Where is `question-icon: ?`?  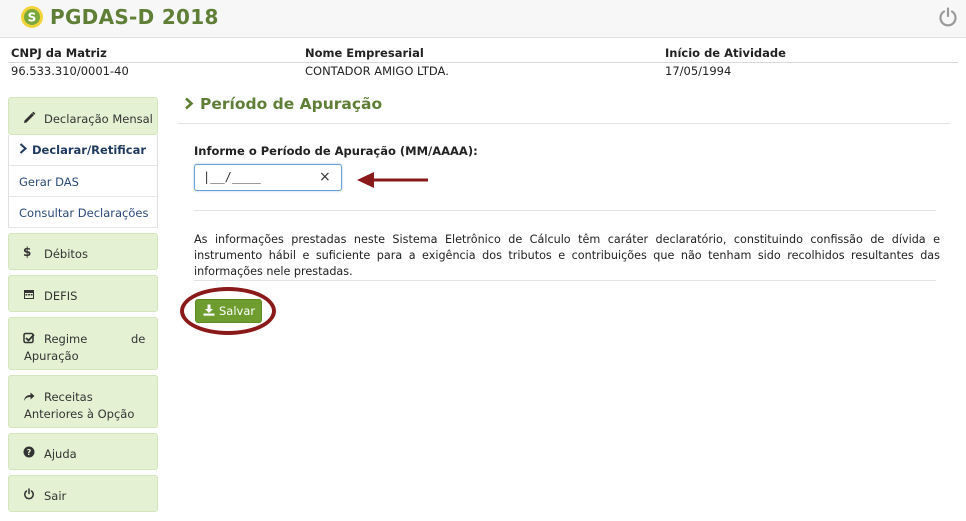 question-icon: ? is located at coordinates (29, 452).